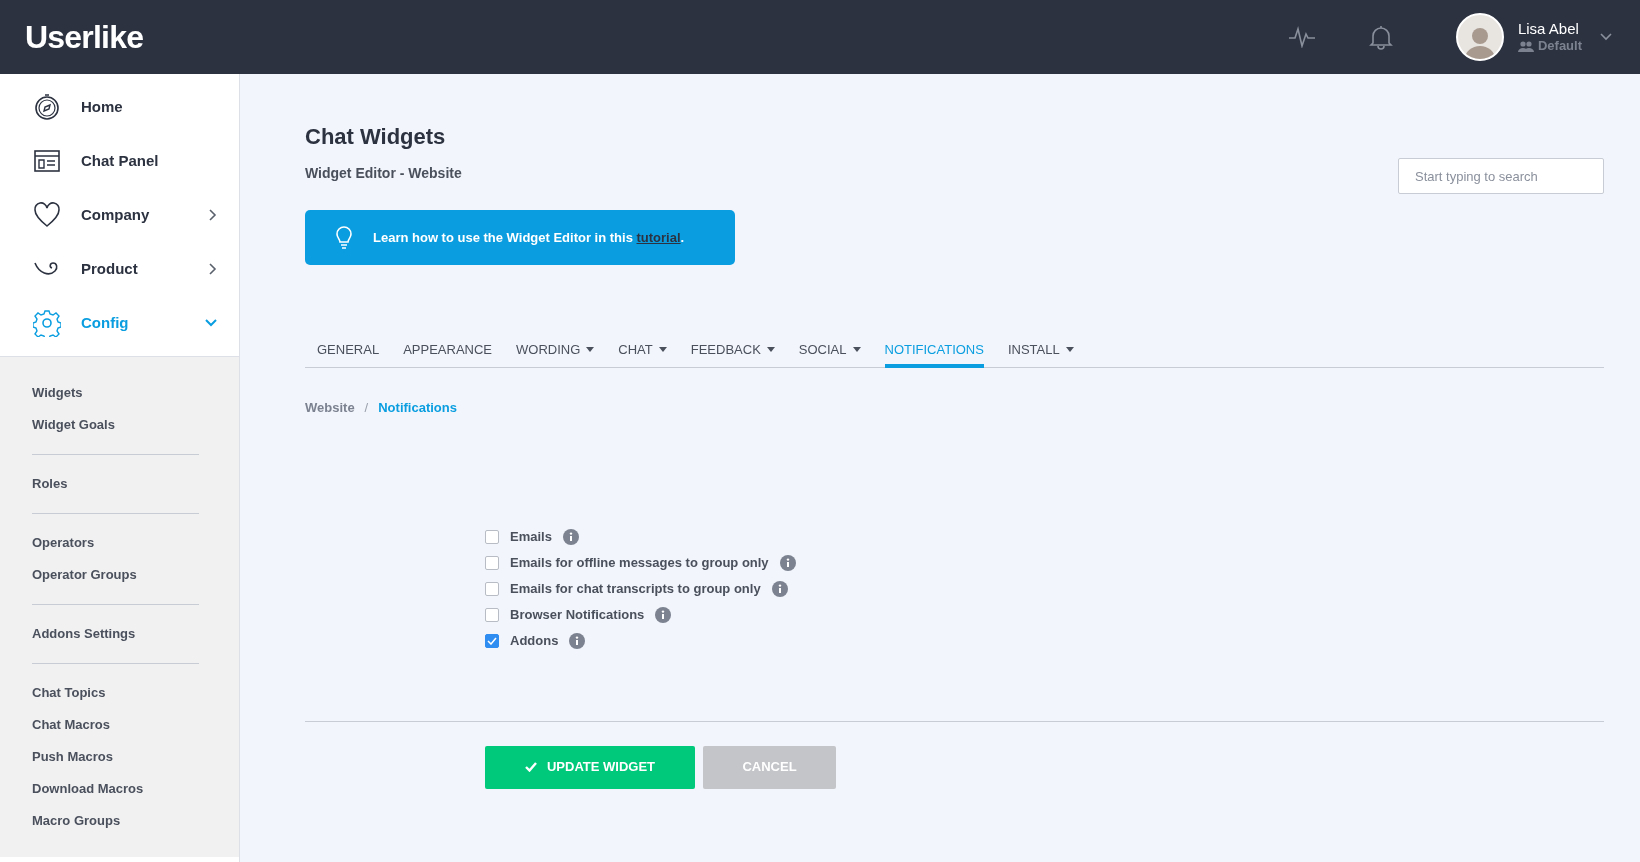 This screenshot has height=862, width=1640. Describe the element at coordinates (1380, 37) in the screenshot. I see `bell-icon` at that location.